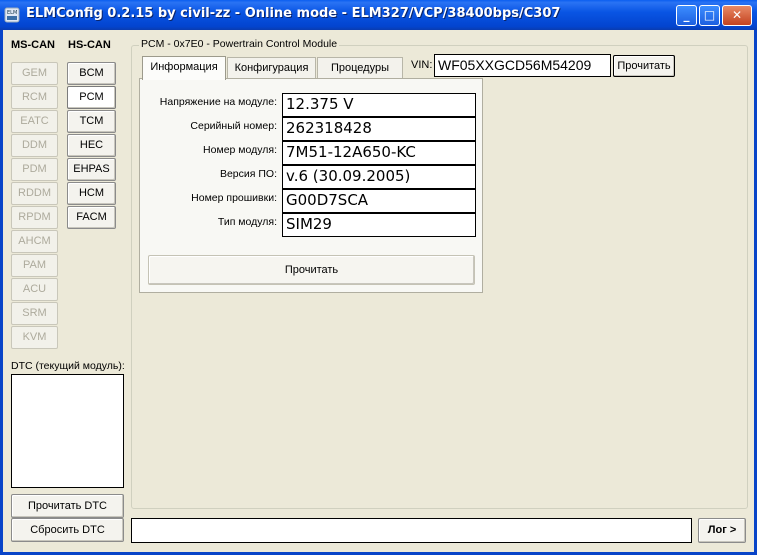  Describe the element at coordinates (184, 68) in the screenshot. I see `tab-information: Информация` at that location.